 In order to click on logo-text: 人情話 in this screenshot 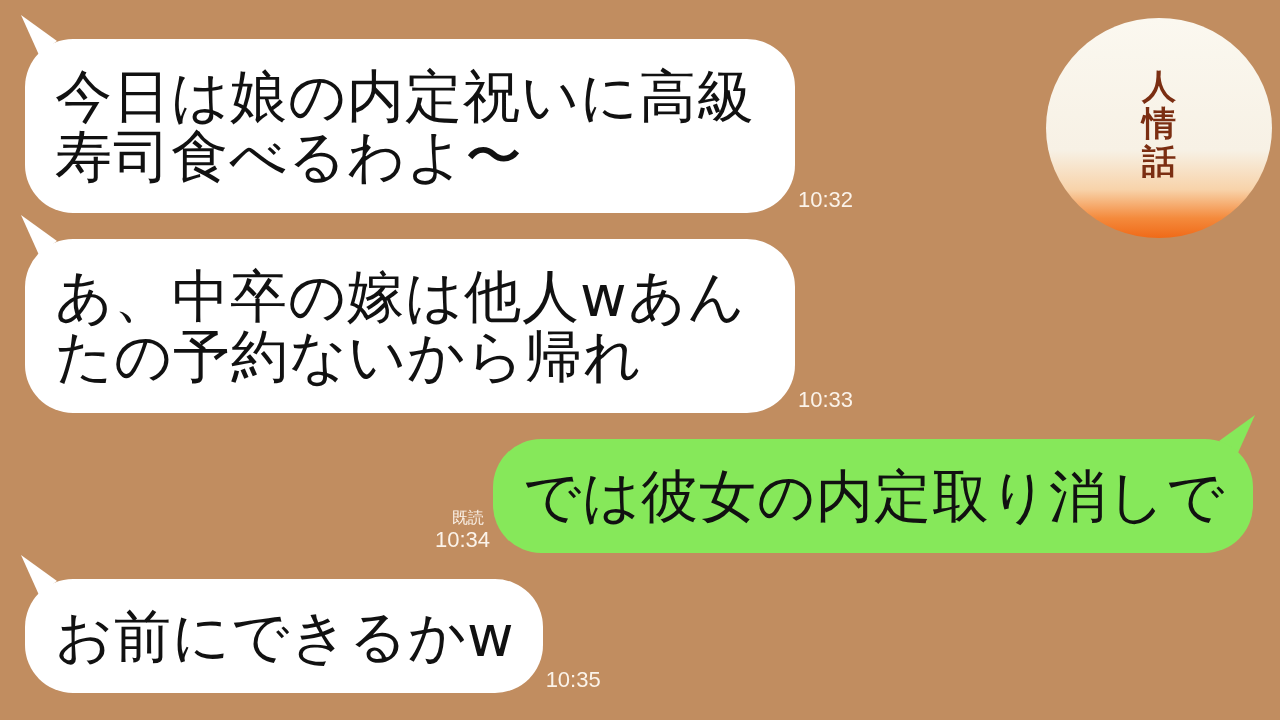, I will do `click(1159, 124)`.